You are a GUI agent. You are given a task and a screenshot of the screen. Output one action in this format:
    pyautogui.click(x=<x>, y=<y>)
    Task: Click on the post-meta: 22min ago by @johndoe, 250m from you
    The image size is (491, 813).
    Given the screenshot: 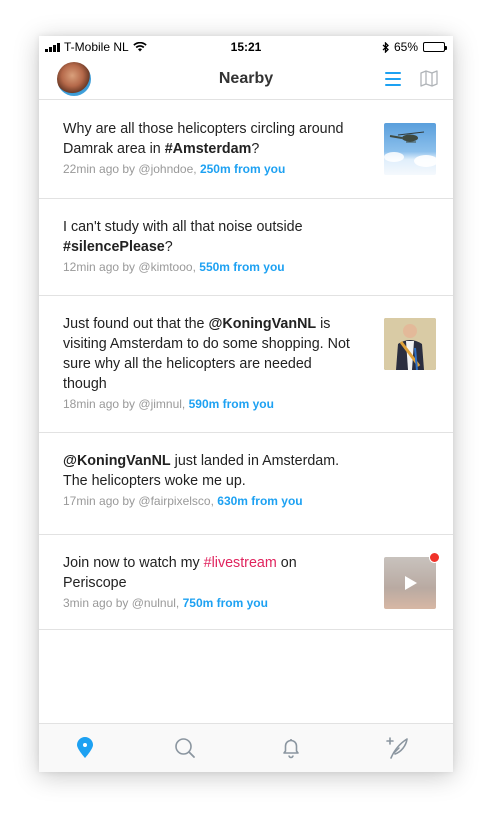 What is the action you would take?
    pyautogui.click(x=174, y=169)
    